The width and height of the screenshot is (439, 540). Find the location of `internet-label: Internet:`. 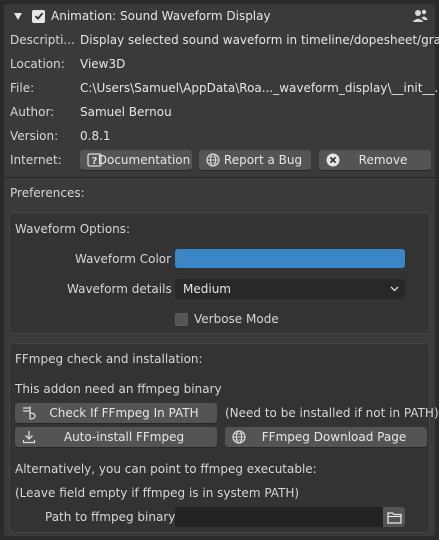

internet-label: Internet: is located at coordinates (36, 160).